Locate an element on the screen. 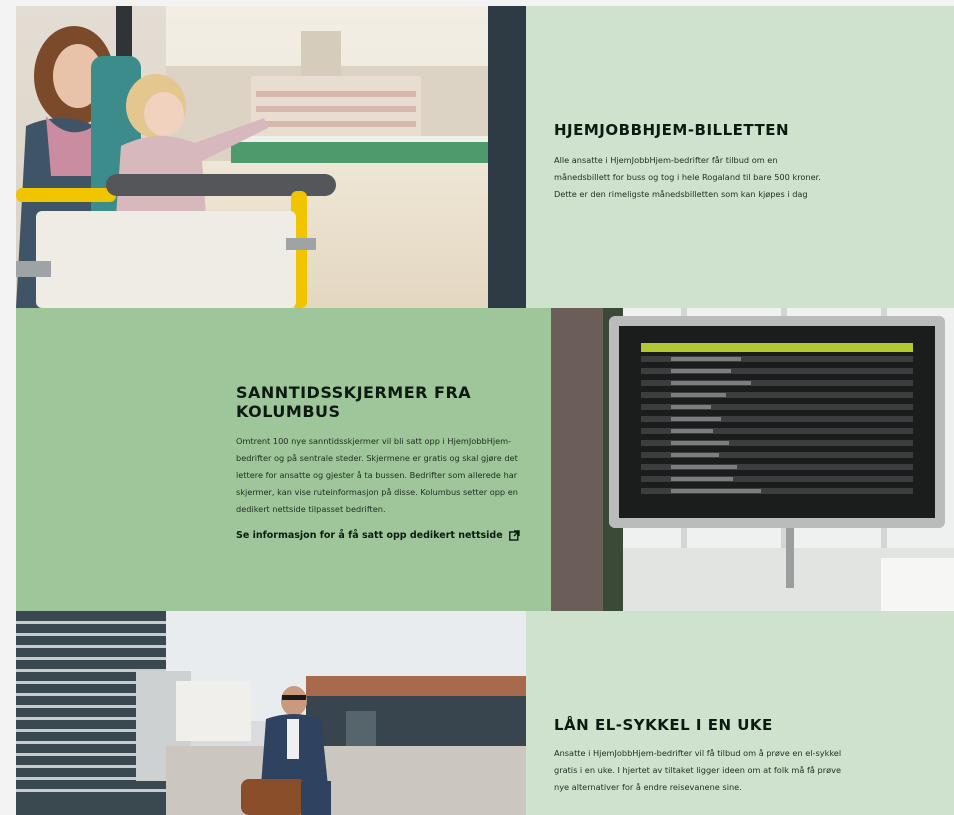  section-title: HJEMJOBBHJEM-BILLETTEN is located at coordinates (672, 130).